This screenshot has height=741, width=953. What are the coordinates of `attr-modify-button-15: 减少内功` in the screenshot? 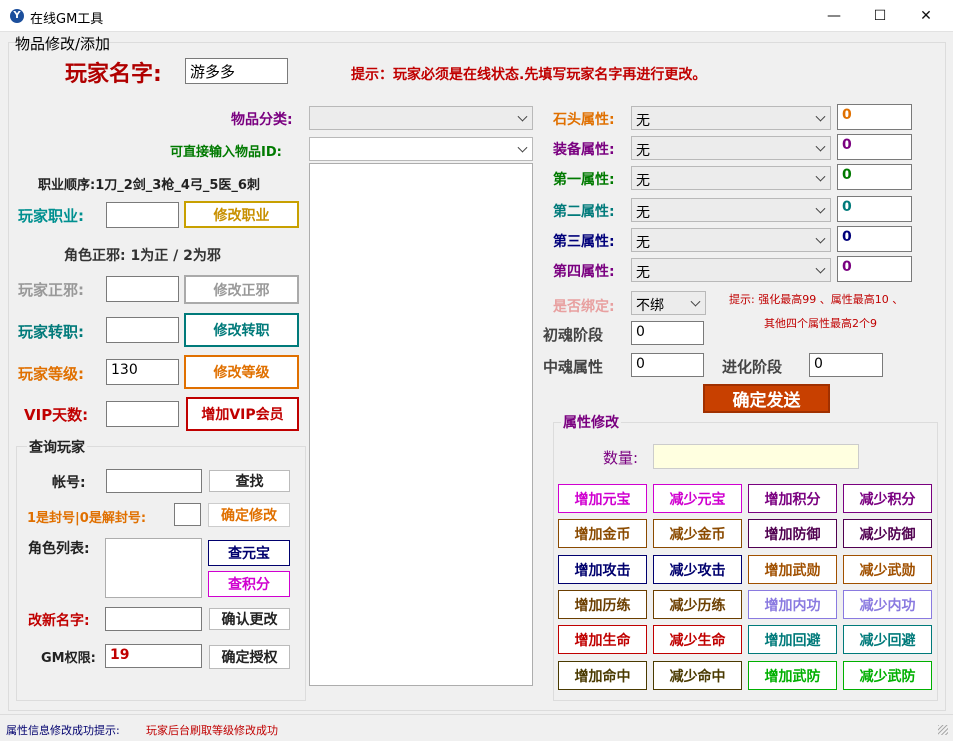 It's located at (887, 604).